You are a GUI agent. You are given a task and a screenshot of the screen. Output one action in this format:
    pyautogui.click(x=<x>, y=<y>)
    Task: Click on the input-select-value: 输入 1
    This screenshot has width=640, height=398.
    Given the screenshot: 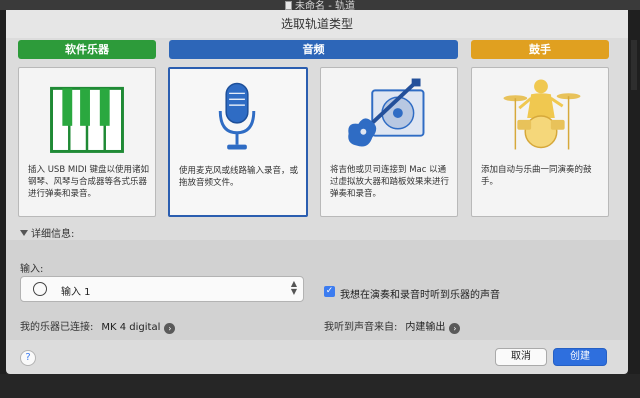 What is the action you would take?
    pyautogui.click(x=76, y=292)
    